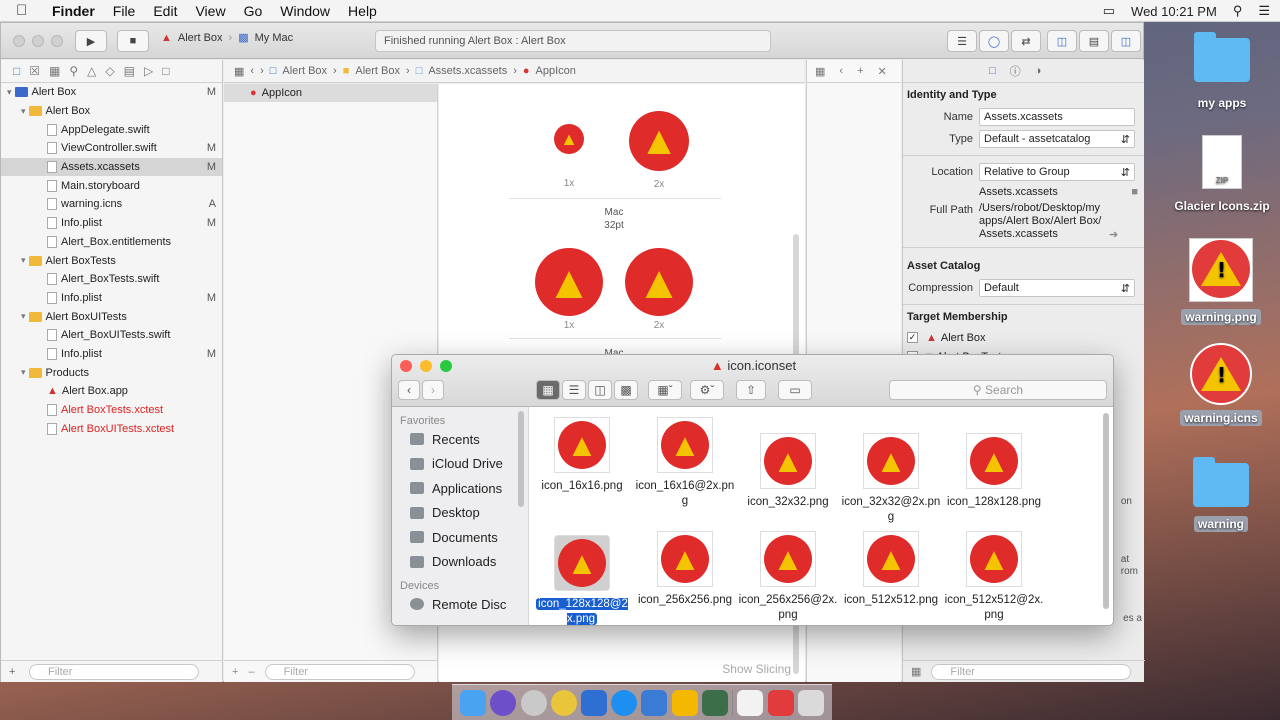 The height and width of the screenshot is (720, 1280). What do you see at coordinates (235, 672) in the screenshot?
I see `add-asset-icon: +` at bounding box center [235, 672].